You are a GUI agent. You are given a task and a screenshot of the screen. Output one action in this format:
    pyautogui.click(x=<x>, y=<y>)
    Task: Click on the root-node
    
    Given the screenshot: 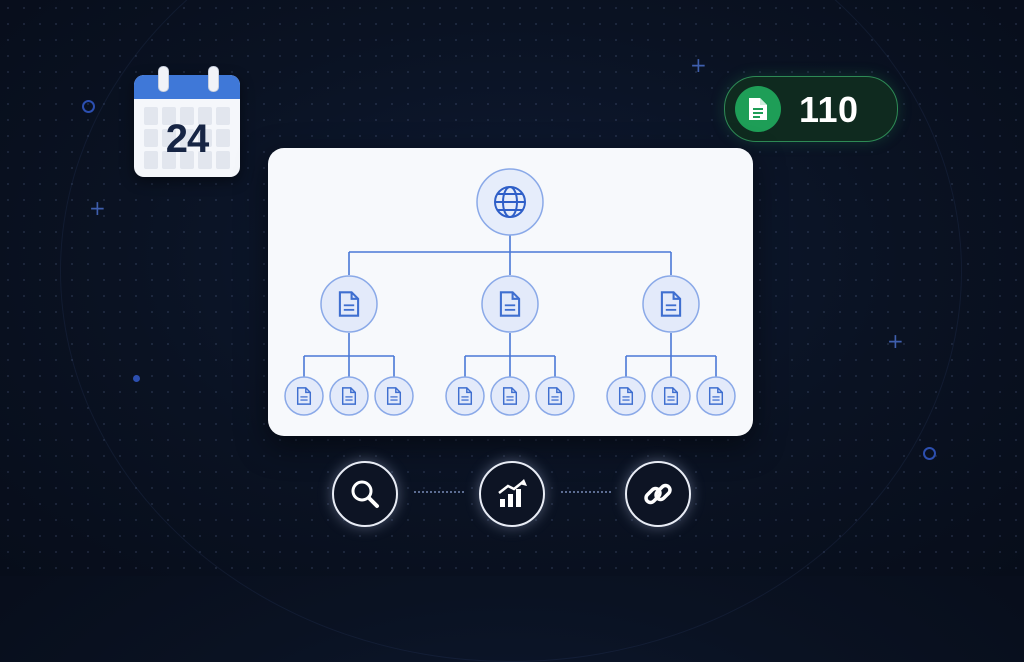 What is the action you would take?
    pyautogui.click(x=510, y=202)
    